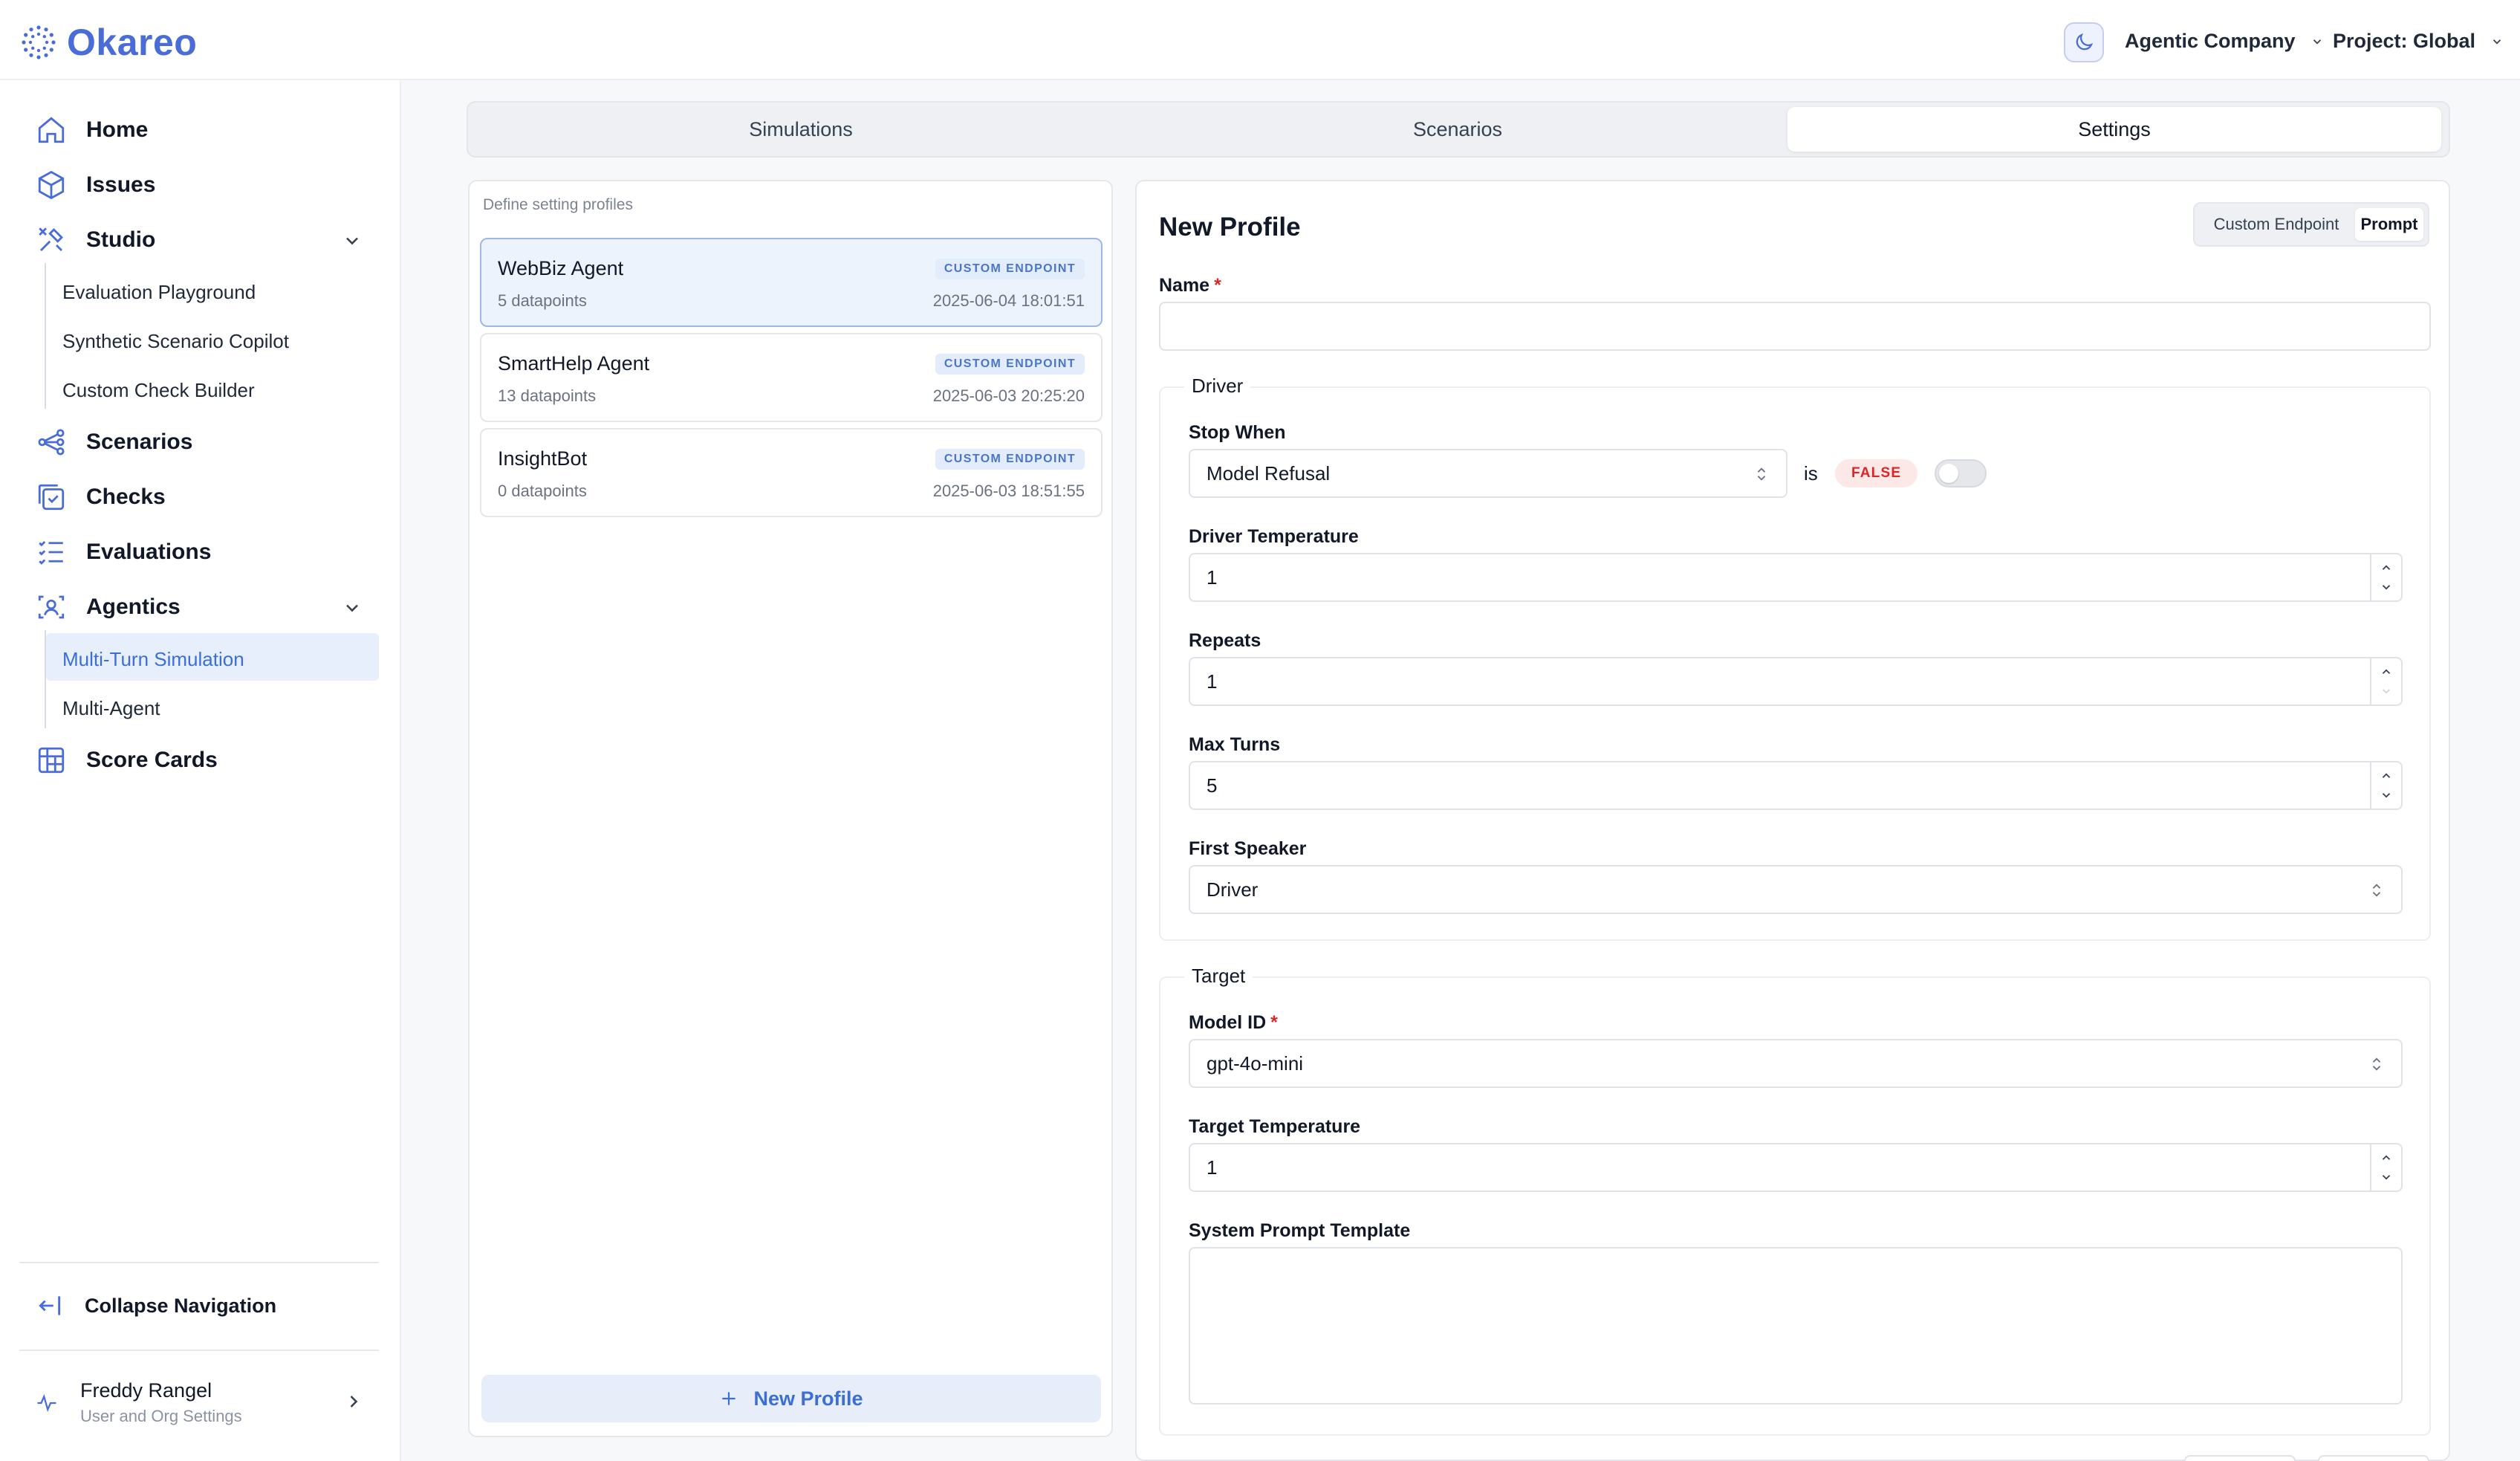 The height and width of the screenshot is (1461, 2520). I want to click on sidebar-sub-custom-check-builder: Custom Check Builder, so click(159, 390).